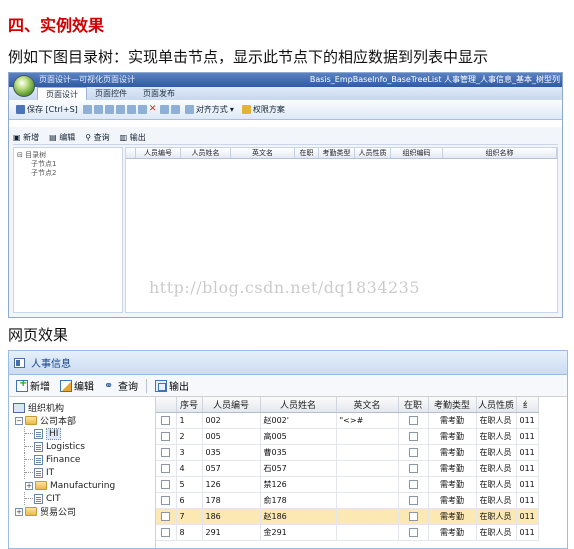 The height and width of the screenshot is (549, 574). What do you see at coordinates (111, 93) in the screenshot?
I see `tab-page-controls: 页面控件` at bounding box center [111, 93].